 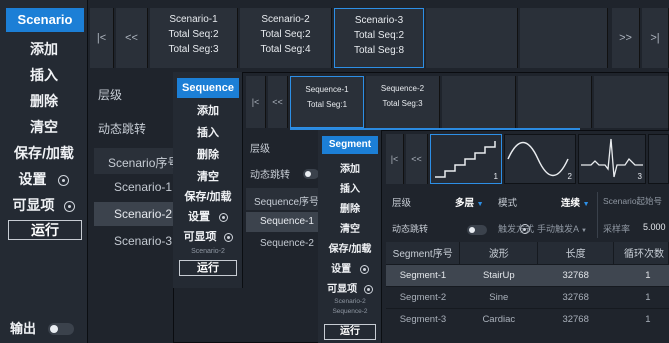 I want to click on column-header: Segment序号, so click(x=423, y=253).